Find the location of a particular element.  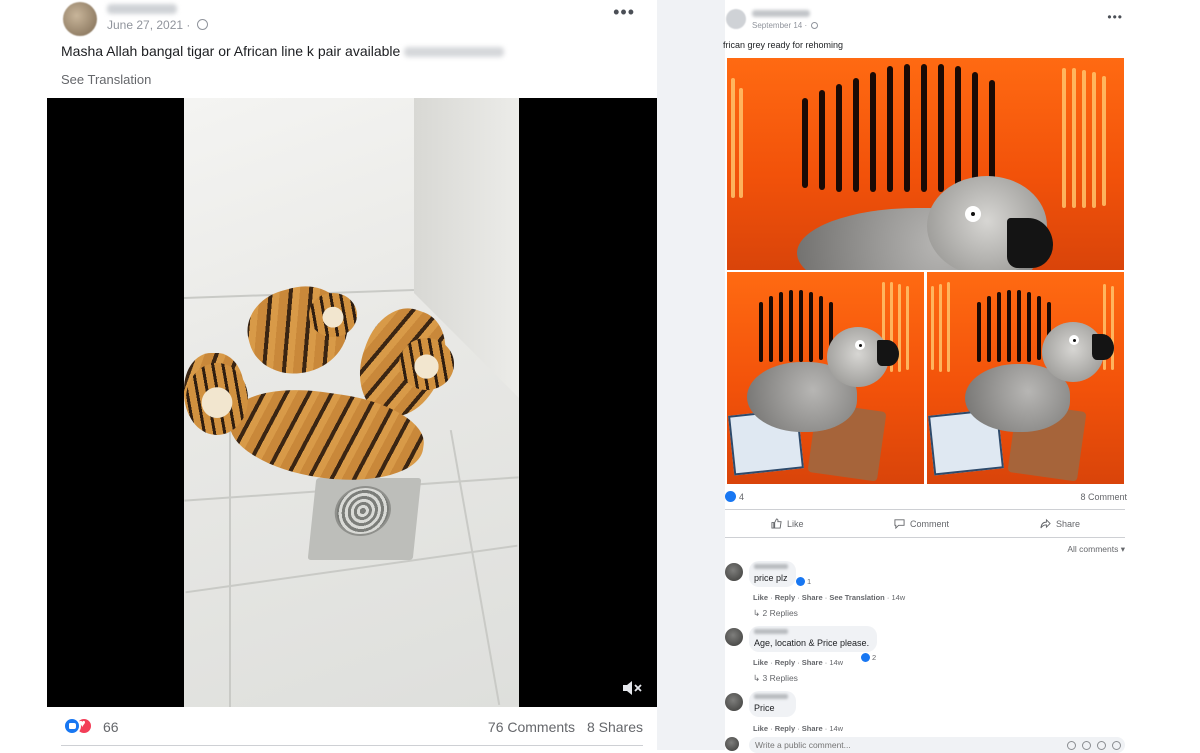

comments-count-link: 76 Comments is located at coordinates (531, 727).